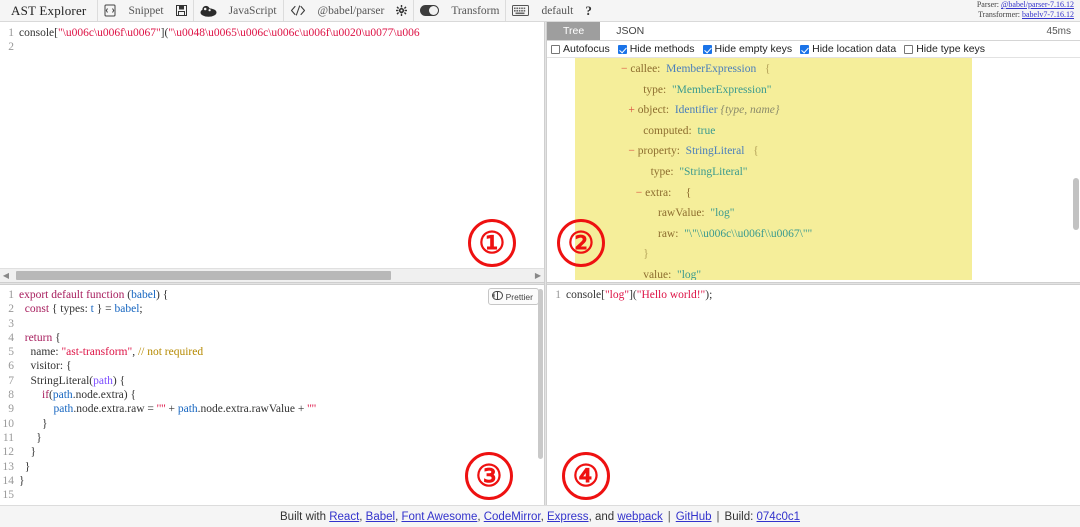 The width and height of the screenshot is (1080, 527). I want to click on snippet-label: Snippet, so click(145, 10).